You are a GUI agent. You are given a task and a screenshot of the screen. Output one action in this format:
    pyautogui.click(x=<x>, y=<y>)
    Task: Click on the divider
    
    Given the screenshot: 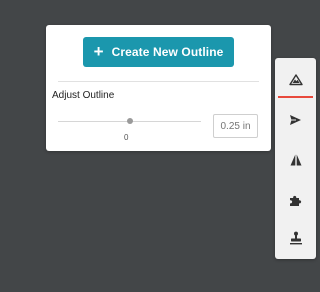 What is the action you would take?
    pyautogui.click(x=158, y=81)
    